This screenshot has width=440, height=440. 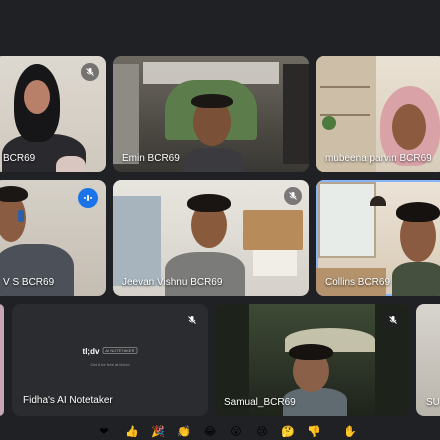 What do you see at coordinates (2, 360) in the screenshot?
I see `participant-tile-partial` at bounding box center [2, 360].